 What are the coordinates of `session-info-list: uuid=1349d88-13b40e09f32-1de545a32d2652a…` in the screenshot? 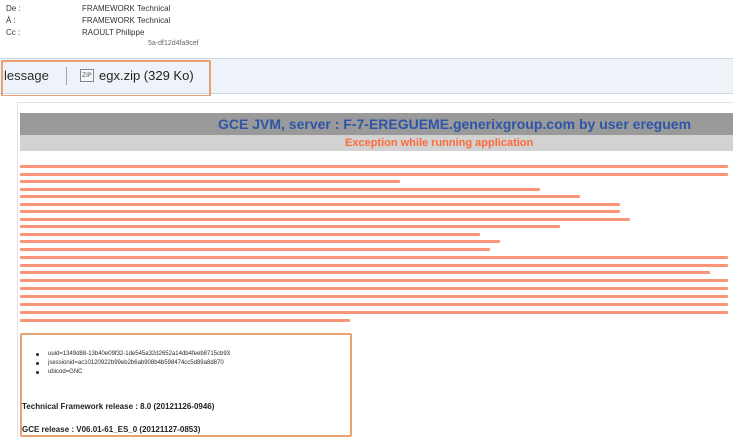 It's located at (133, 363).